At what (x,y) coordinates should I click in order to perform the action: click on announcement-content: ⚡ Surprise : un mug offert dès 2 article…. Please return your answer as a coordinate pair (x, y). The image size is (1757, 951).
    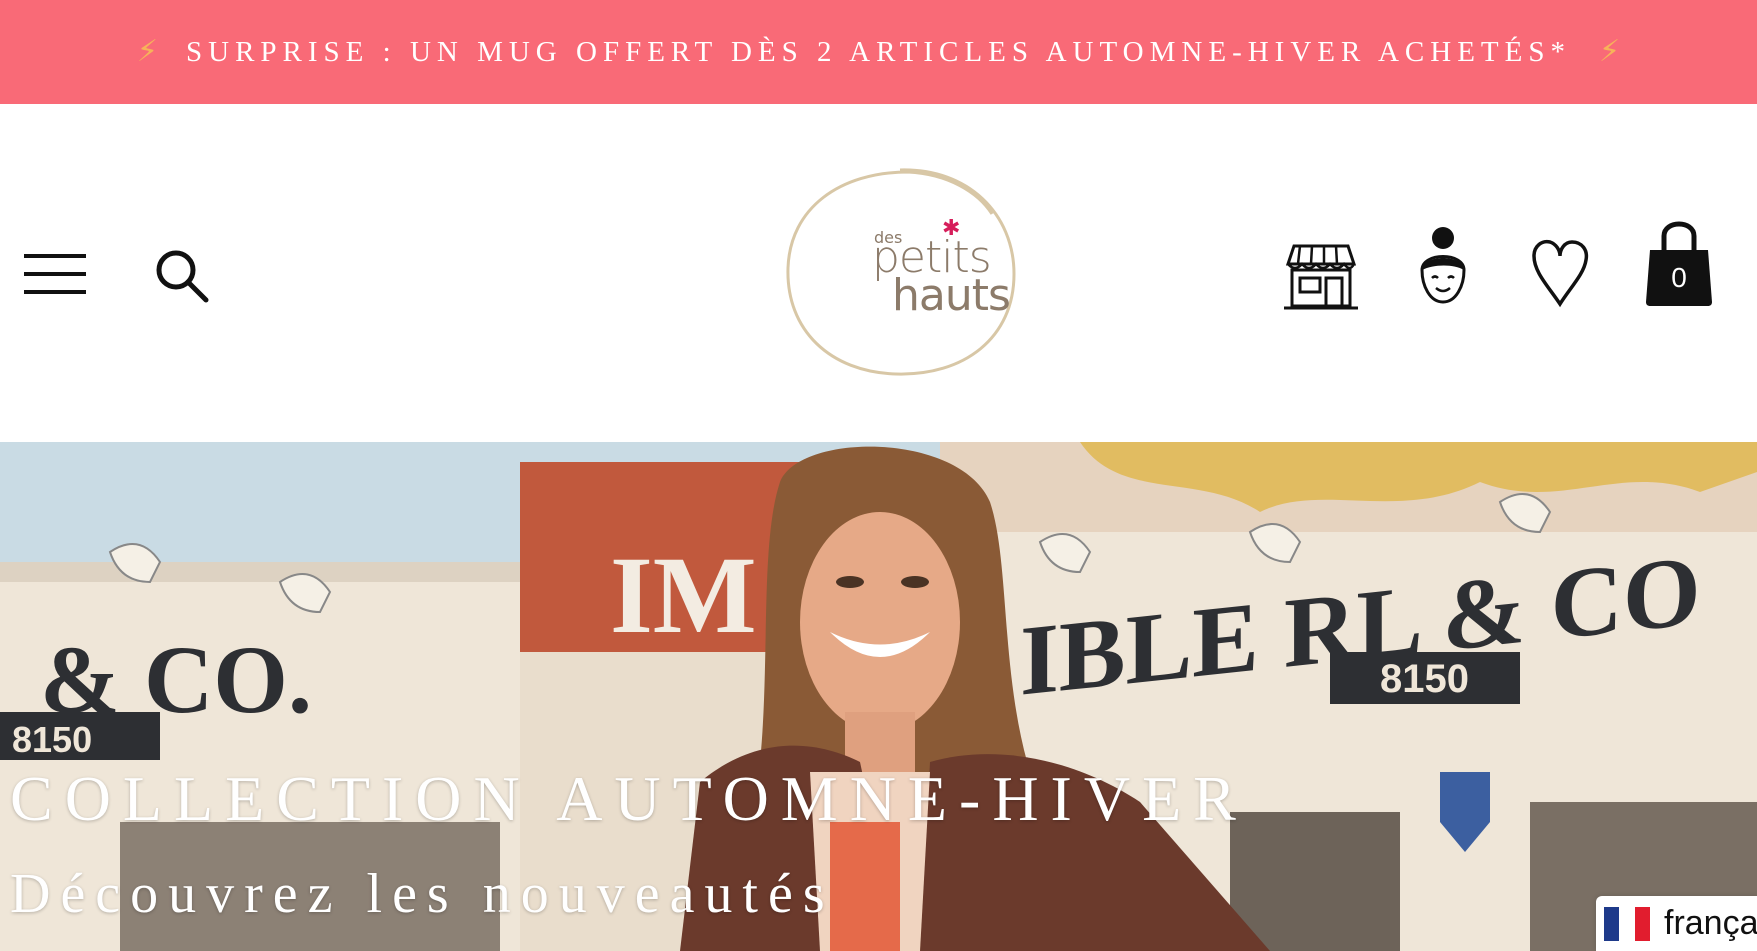
    Looking at the image, I should click on (878, 52).